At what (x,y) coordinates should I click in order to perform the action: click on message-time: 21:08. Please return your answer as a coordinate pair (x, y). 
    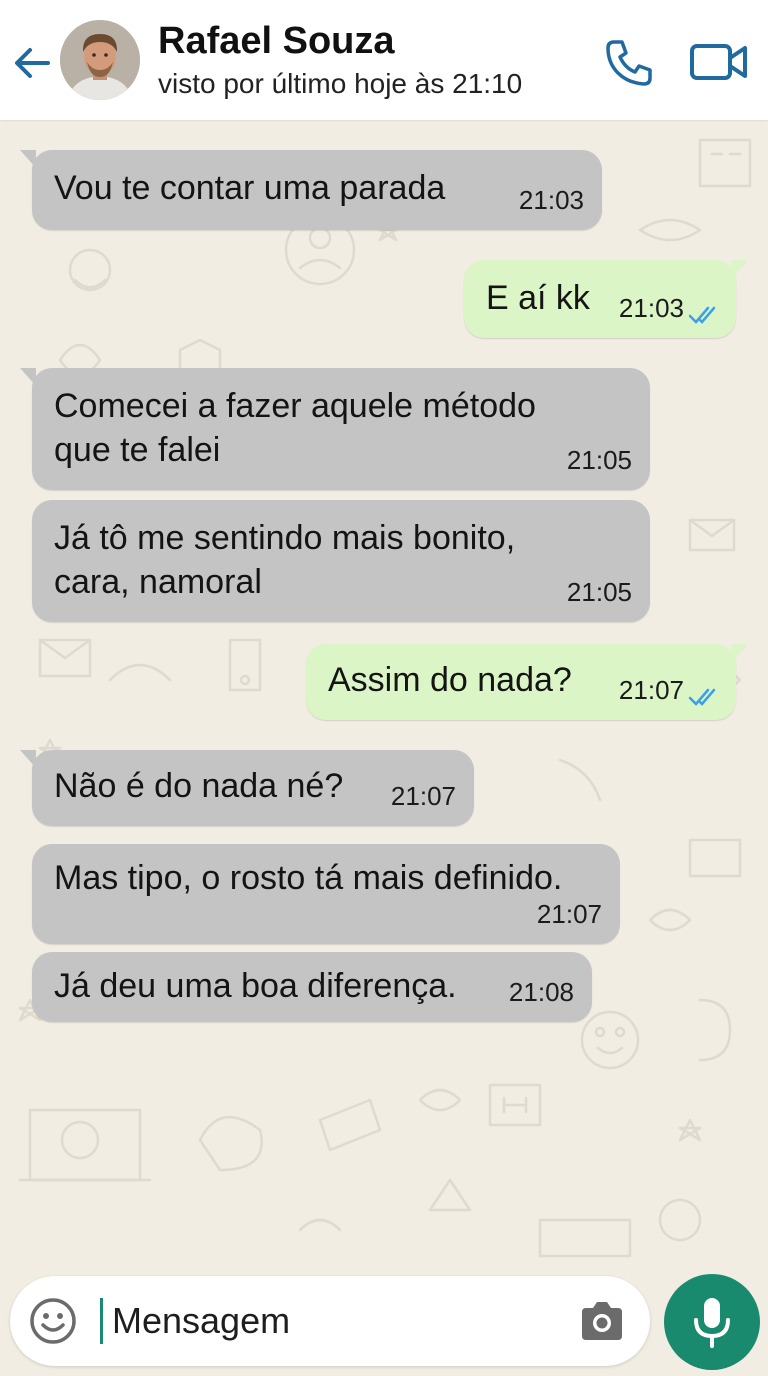
    Looking at the image, I should click on (541, 992).